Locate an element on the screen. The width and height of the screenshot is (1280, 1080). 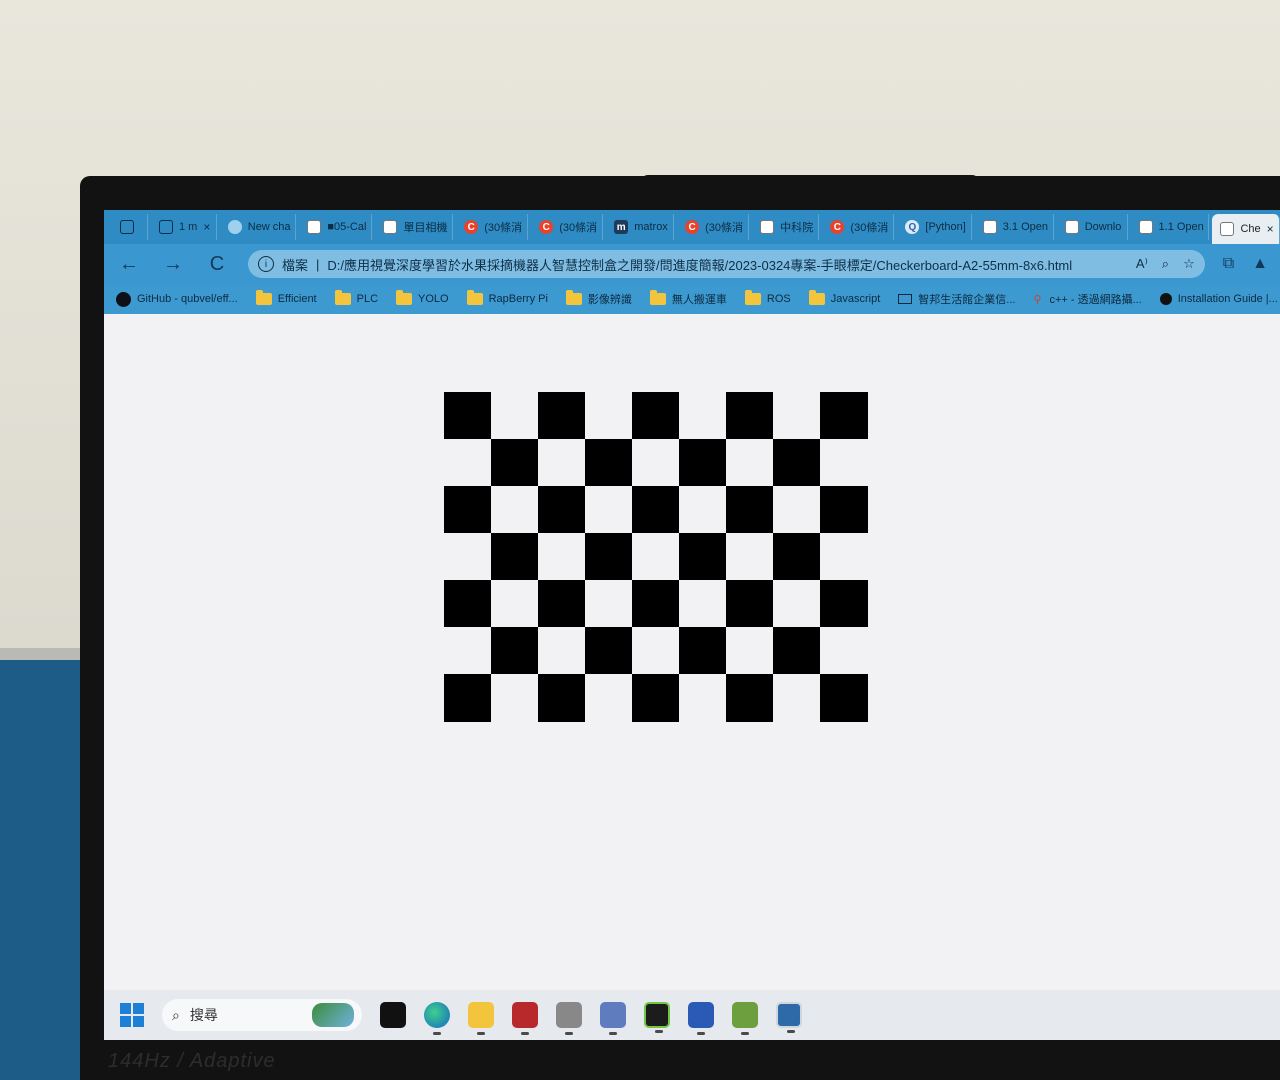
info-icon: i is located at coordinates (266, 264).